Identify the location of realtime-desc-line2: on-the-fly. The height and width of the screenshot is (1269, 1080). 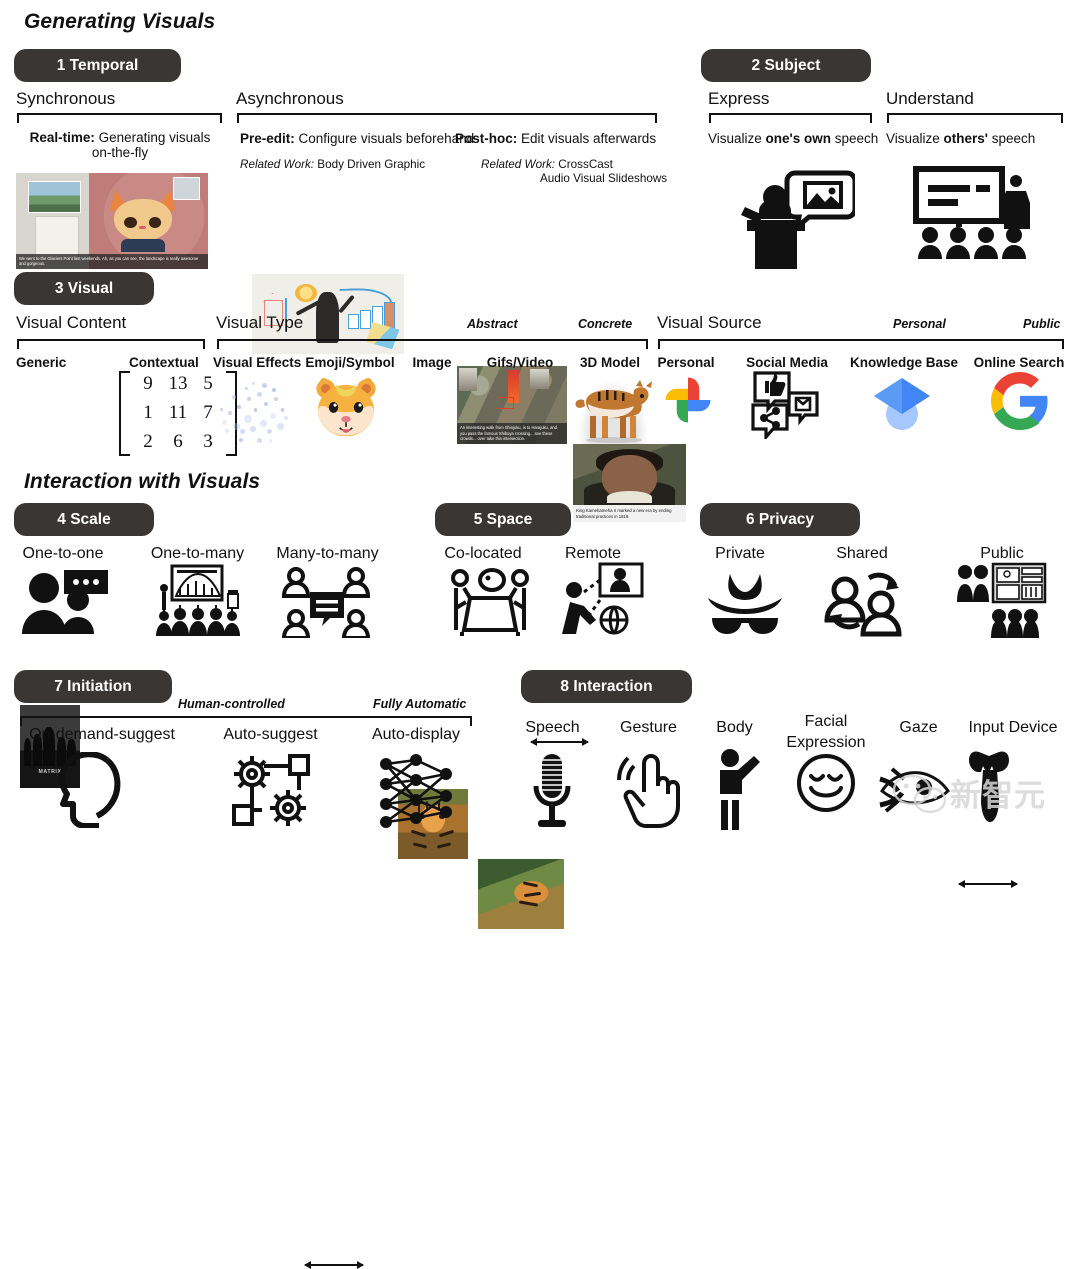
(120, 152).